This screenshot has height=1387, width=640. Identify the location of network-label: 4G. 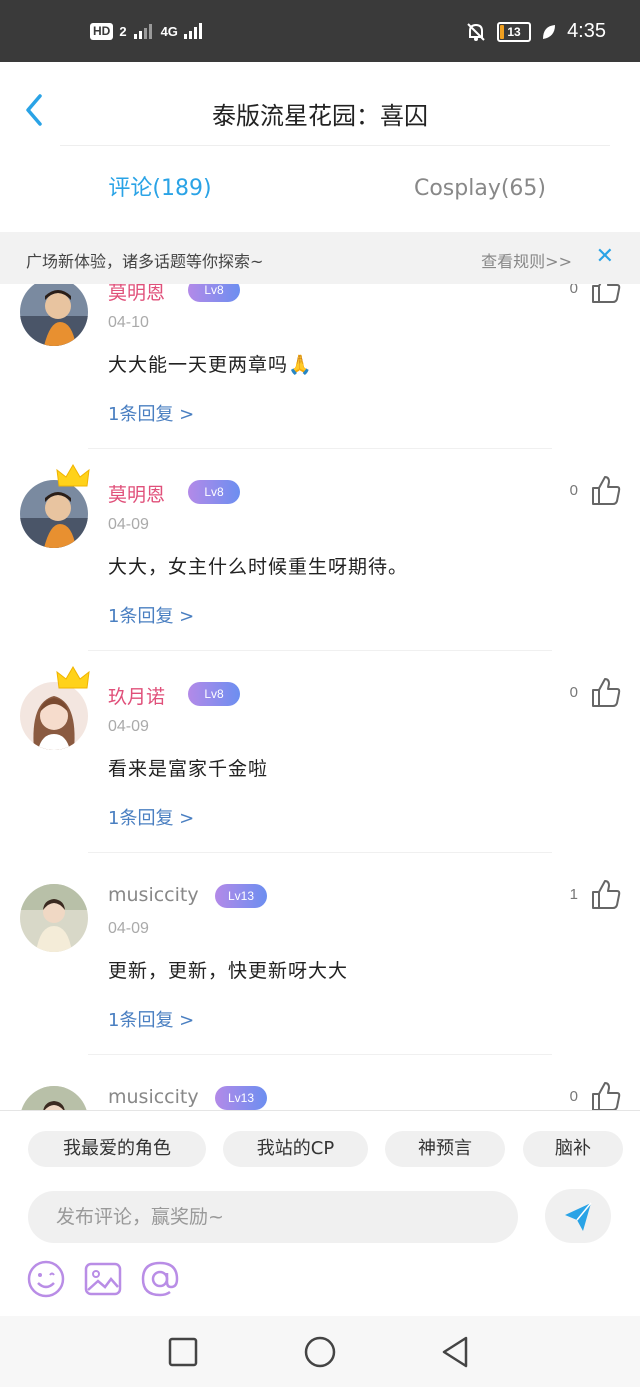
(169, 31).